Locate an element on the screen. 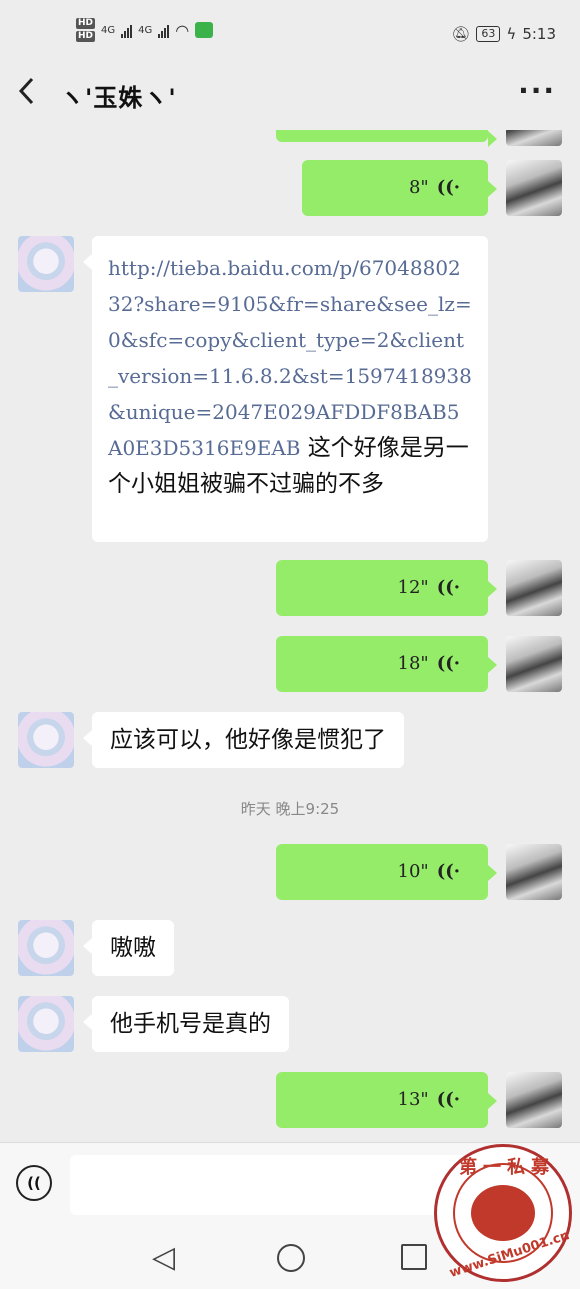  voice-duration: 13" is located at coordinates (413, 1099).